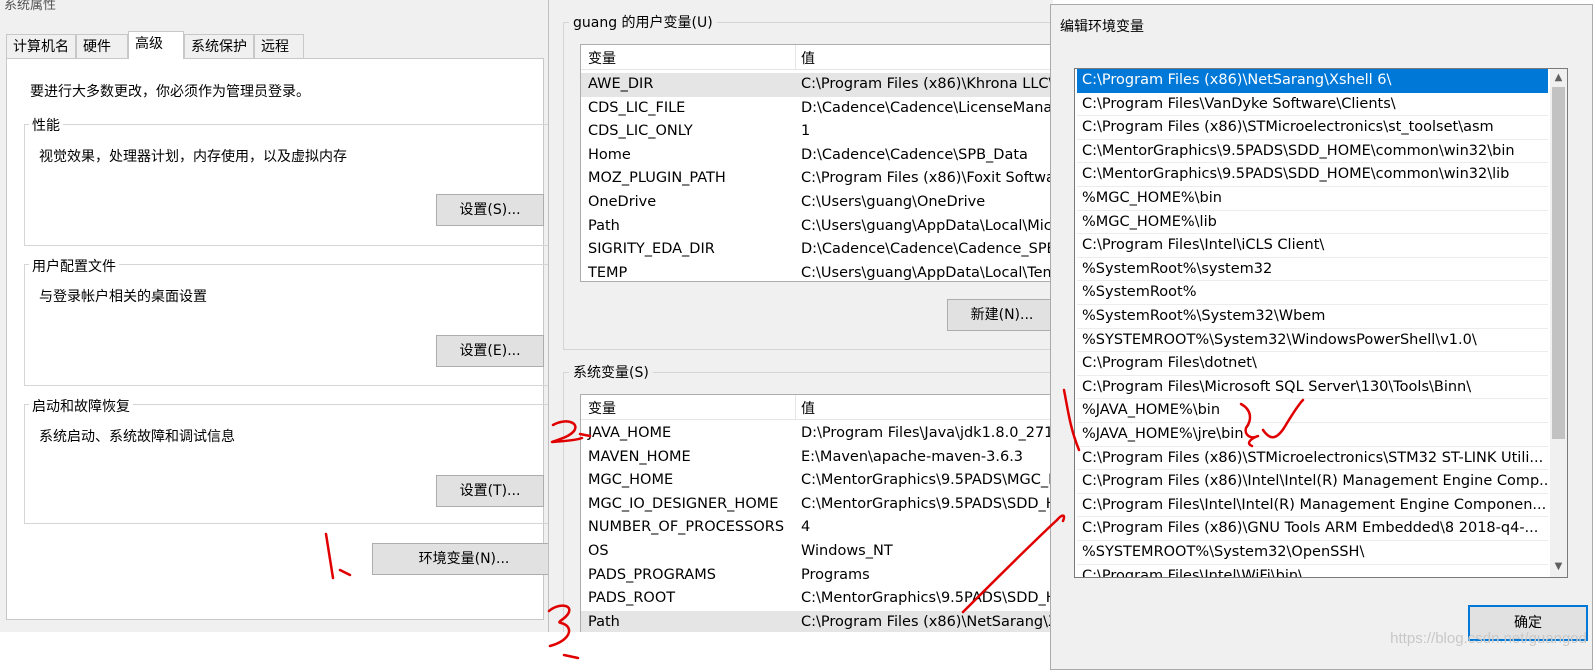 This screenshot has height=670, width=1593. I want to click on var-name: Home, so click(609, 154).